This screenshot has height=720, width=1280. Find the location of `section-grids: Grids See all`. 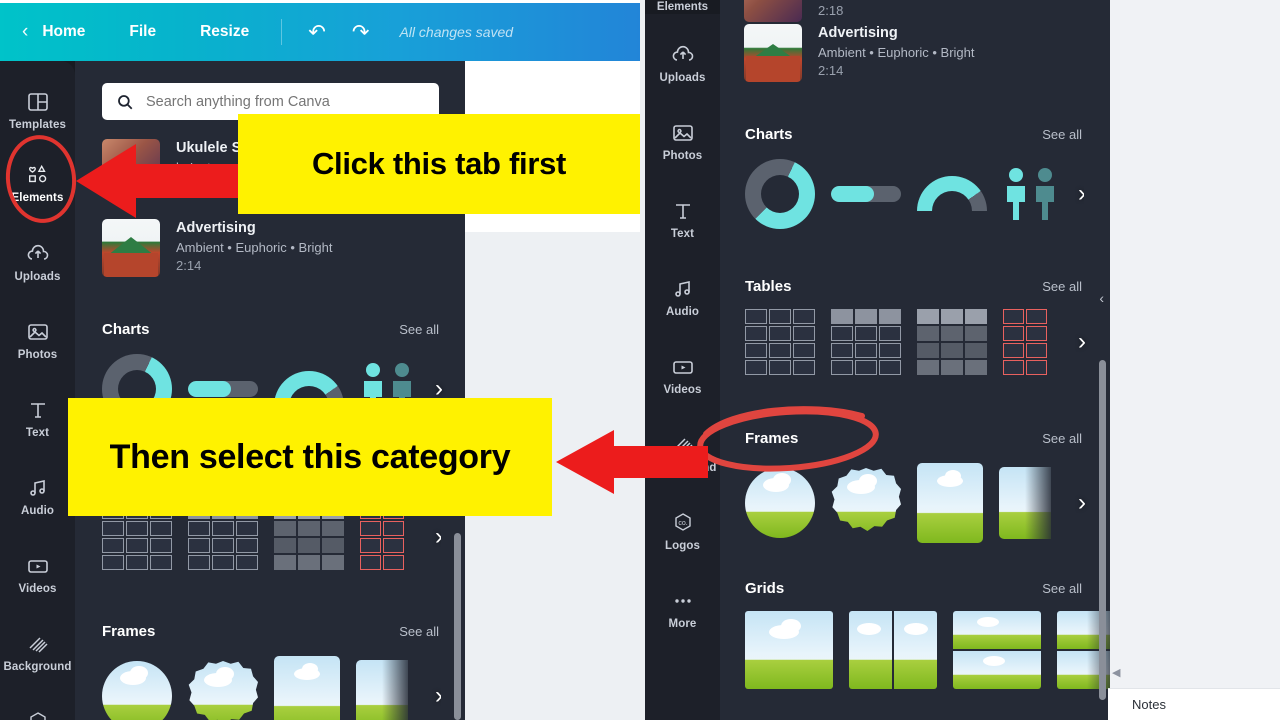

section-grids: Grids See all is located at coordinates (927, 634).